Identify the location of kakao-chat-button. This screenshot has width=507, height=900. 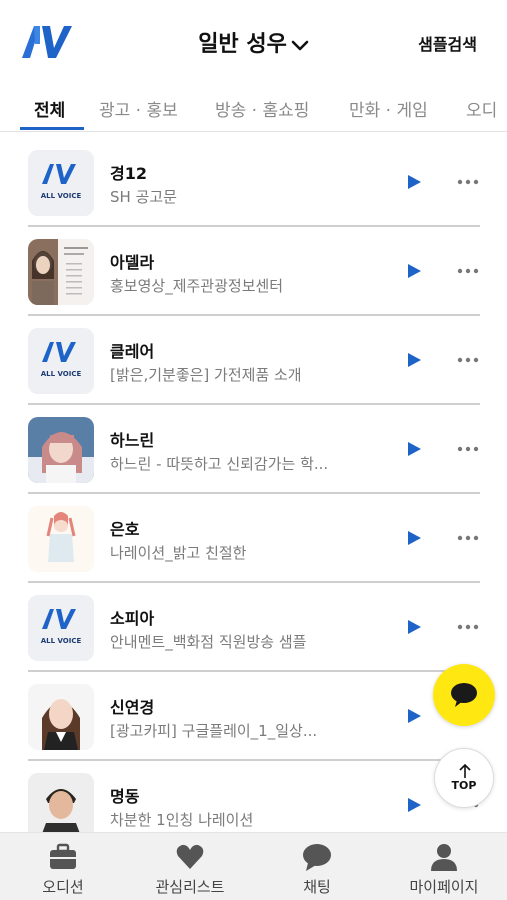
(464, 695).